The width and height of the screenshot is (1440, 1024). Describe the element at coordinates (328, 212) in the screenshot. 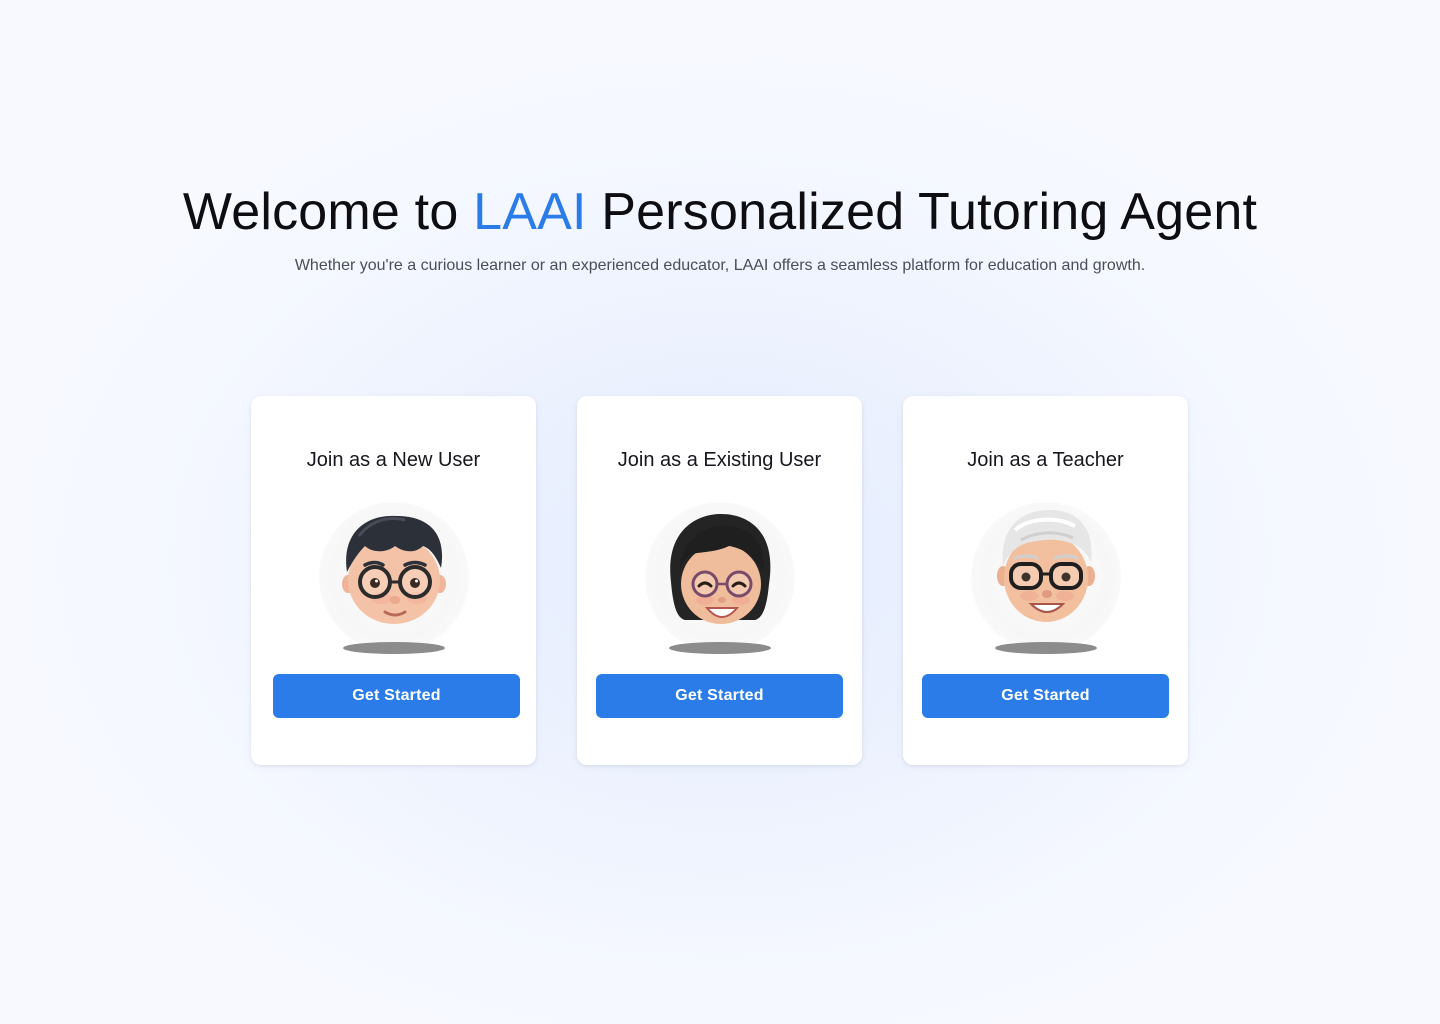

I see `title-prefix: Welcome to` at that location.